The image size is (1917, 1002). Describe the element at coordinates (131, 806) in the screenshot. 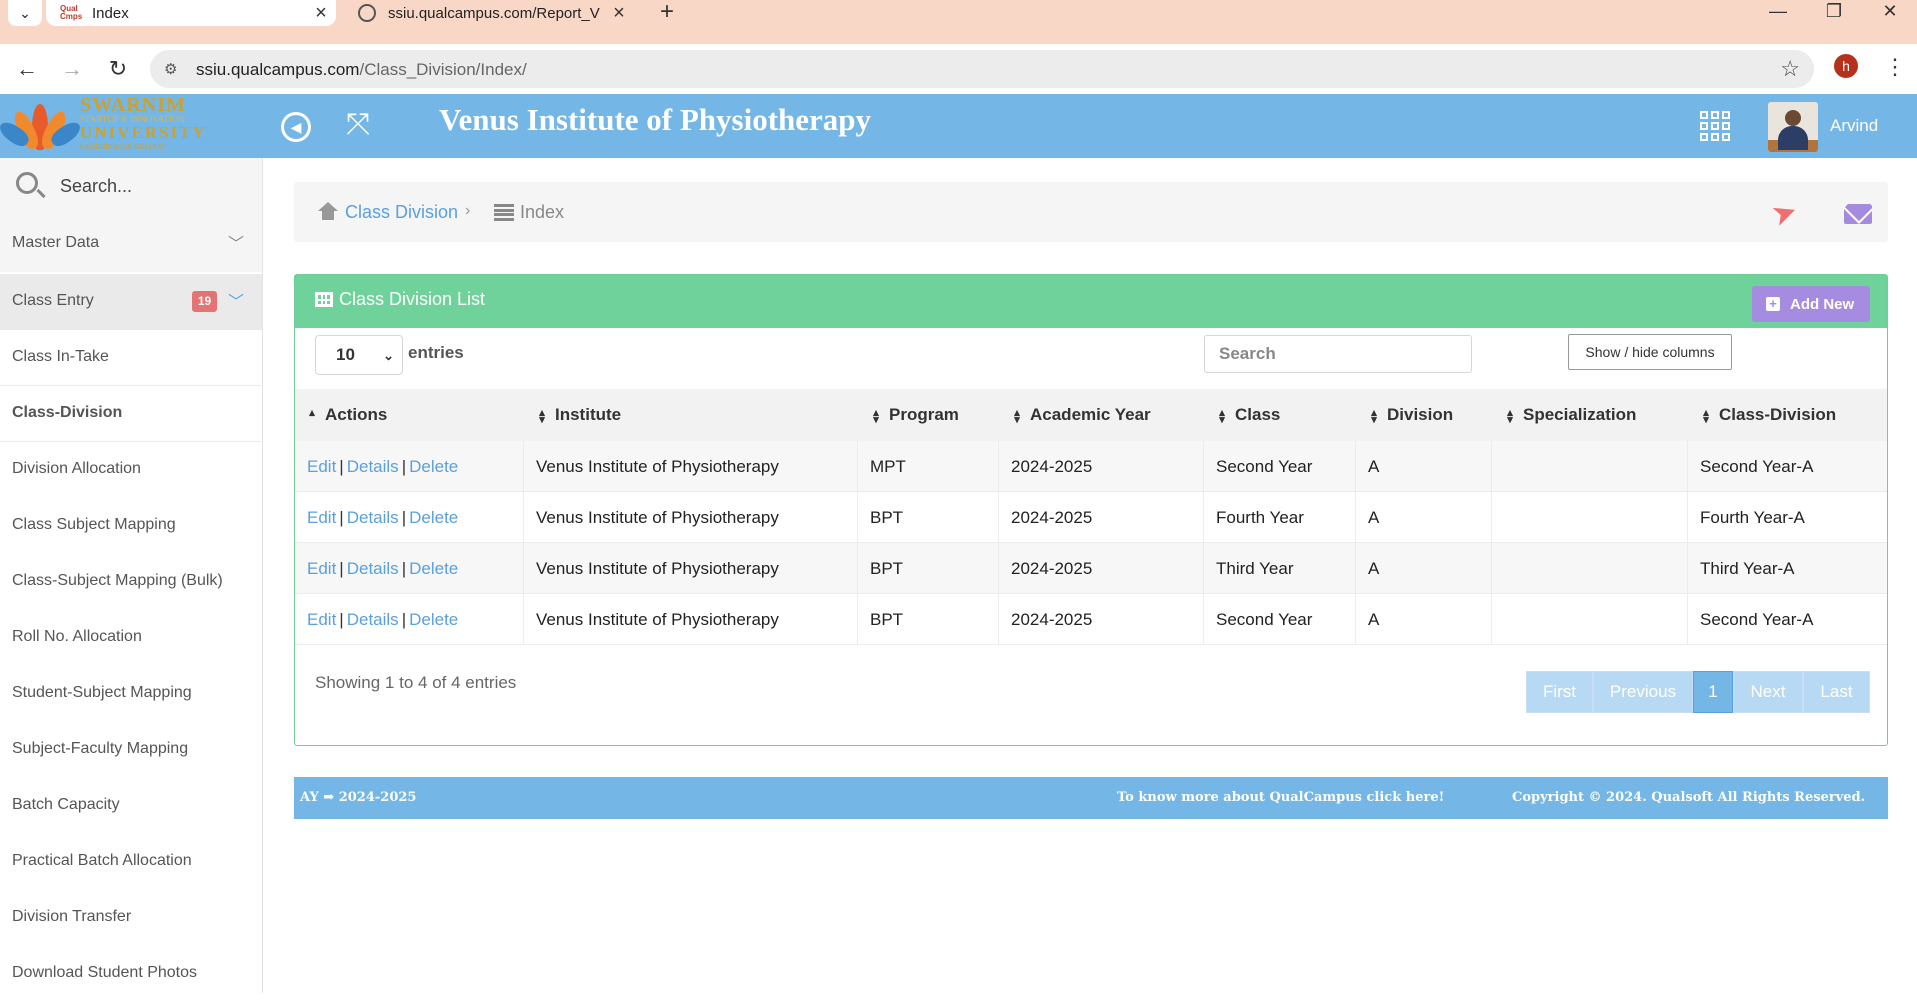

I see `sidebar-item-batch-capacity: Batch Capacity` at that location.